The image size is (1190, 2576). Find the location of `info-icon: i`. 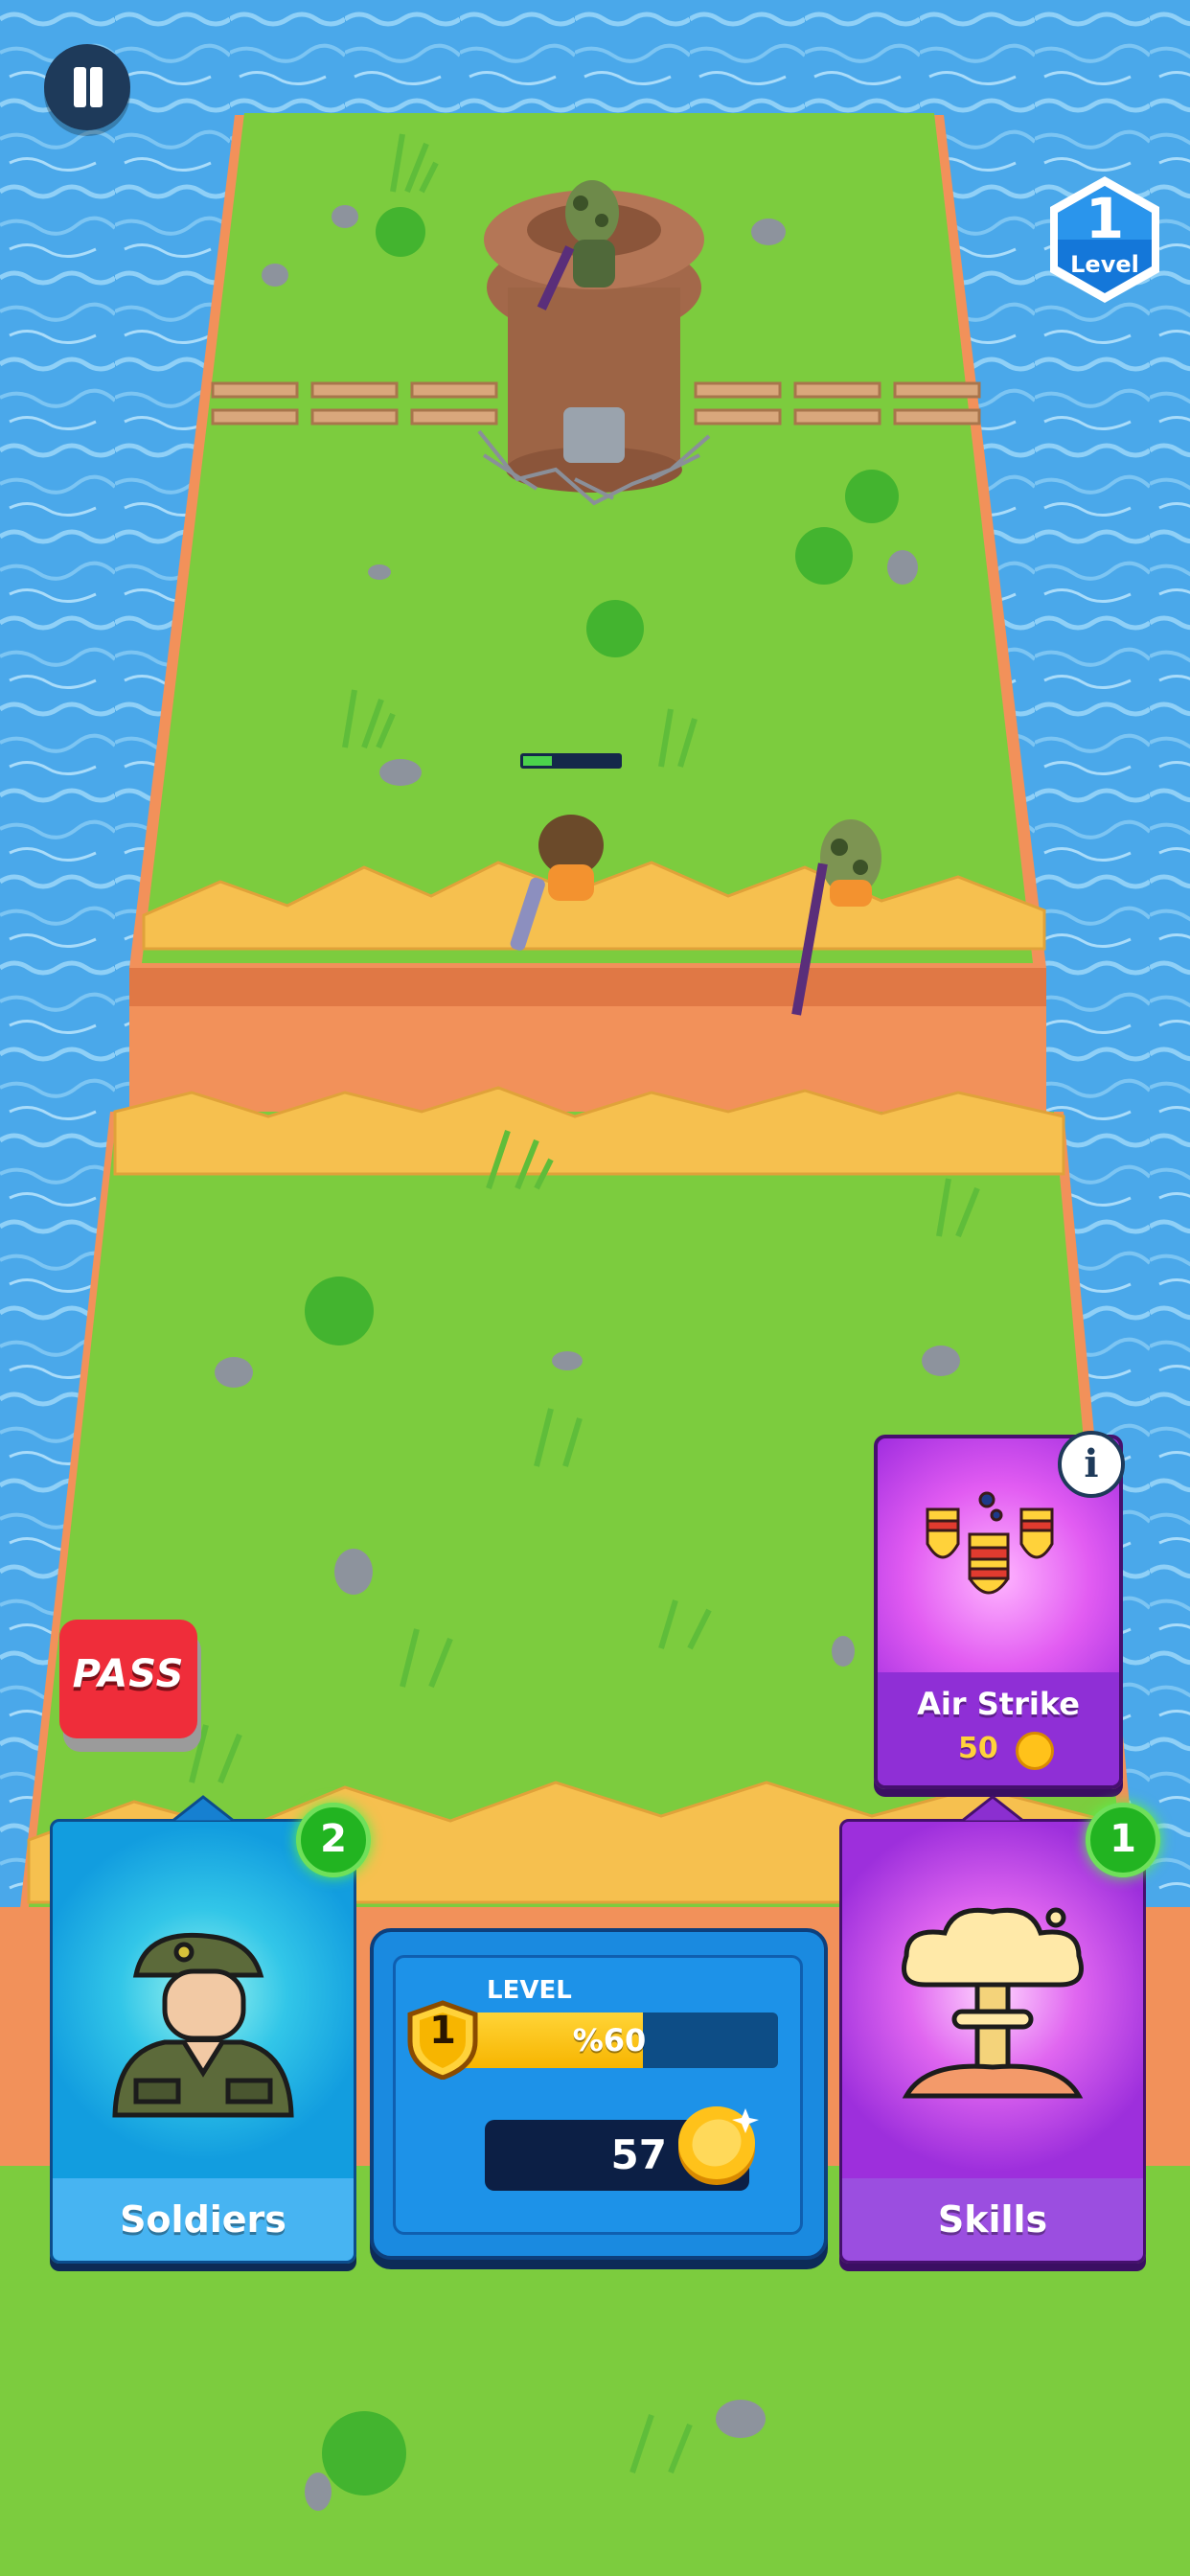

info-icon: i is located at coordinates (1092, 1463).